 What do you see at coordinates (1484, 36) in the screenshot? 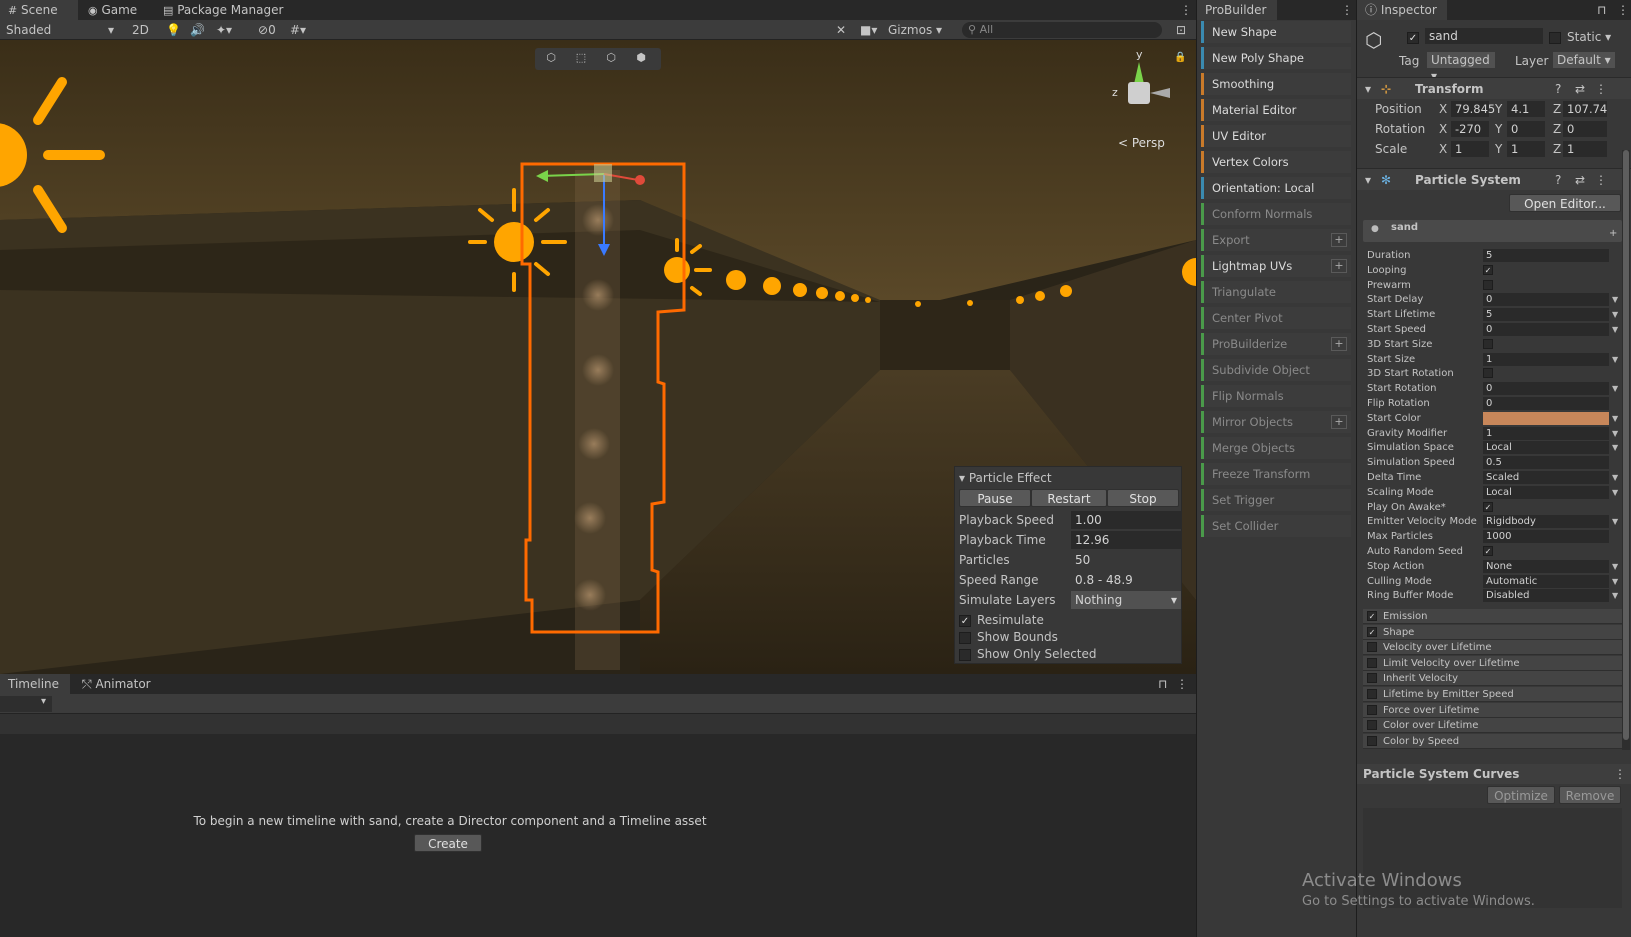
I see `object-name-field: sand` at bounding box center [1484, 36].